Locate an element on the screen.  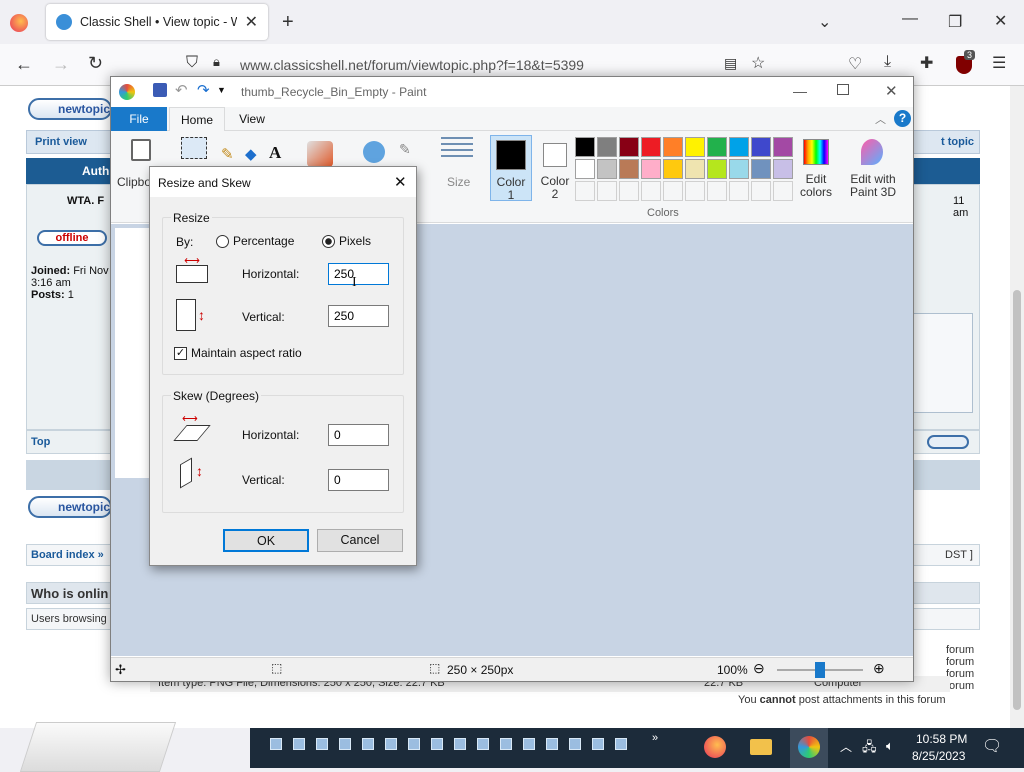
zoom-slider is located at coordinates (820, 670).